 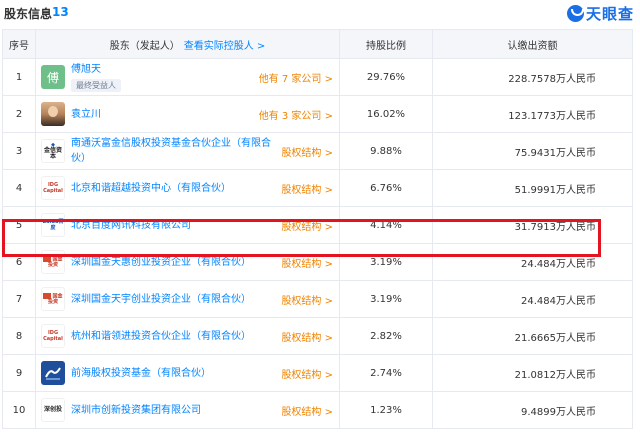 What do you see at coordinates (19, 77) in the screenshot?
I see `row-index: 1` at bounding box center [19, 77].